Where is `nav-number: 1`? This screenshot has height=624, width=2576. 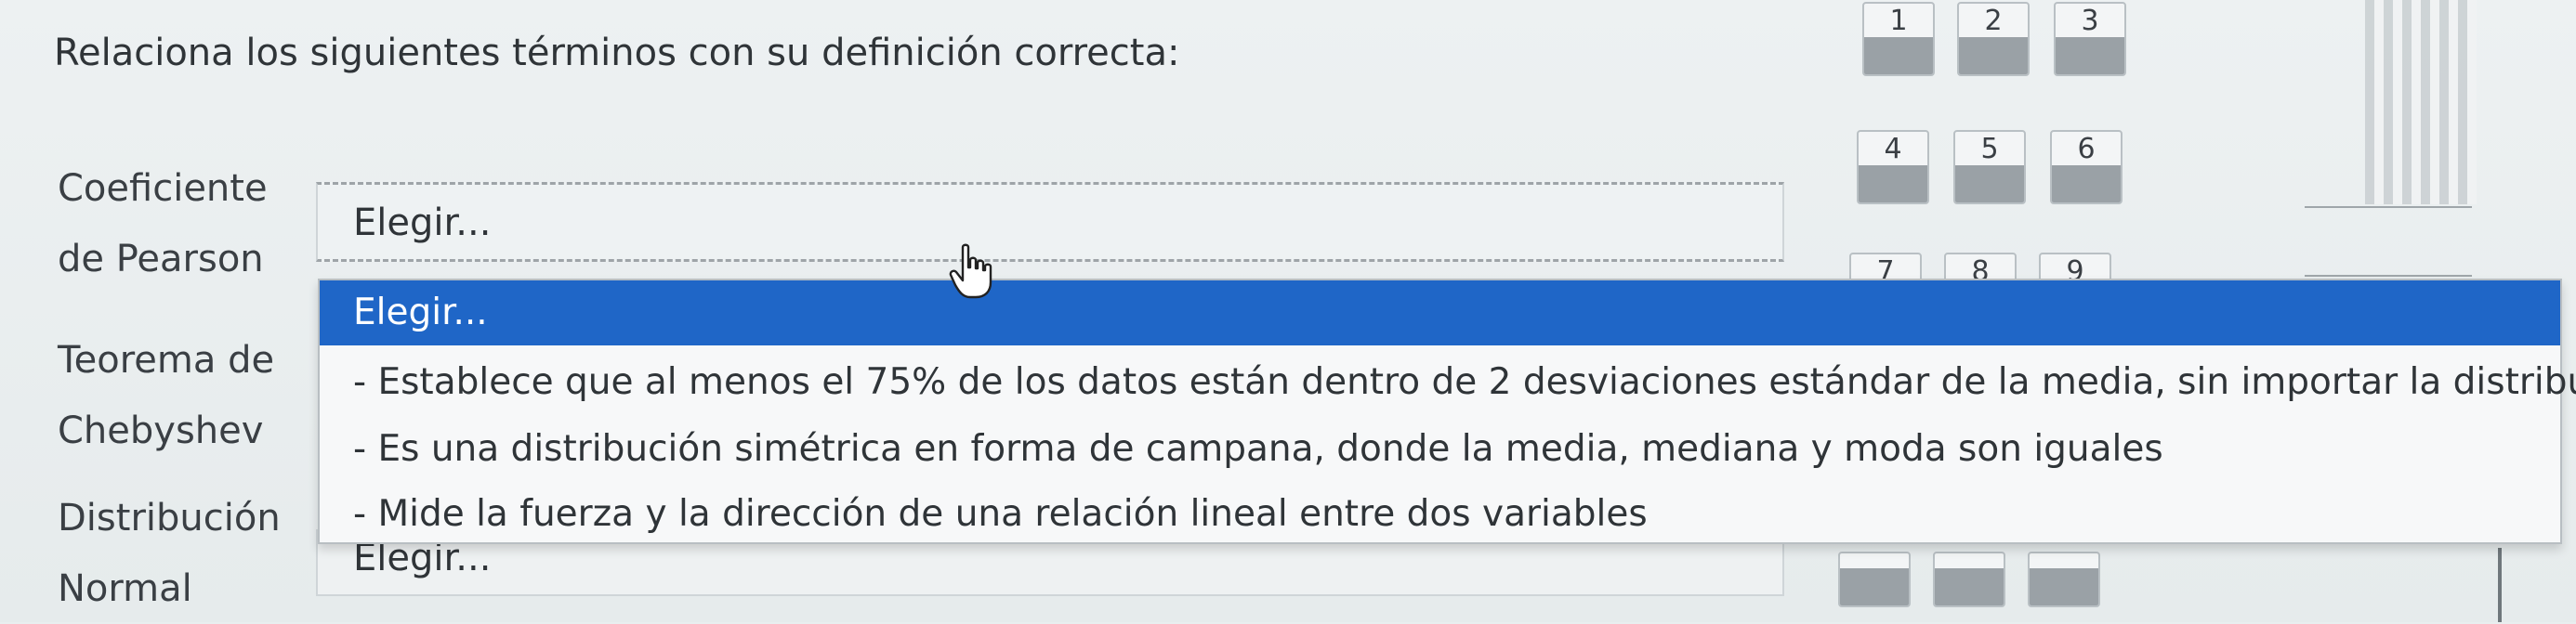 nav-number: 1 is located at coordinates (1898, 21).